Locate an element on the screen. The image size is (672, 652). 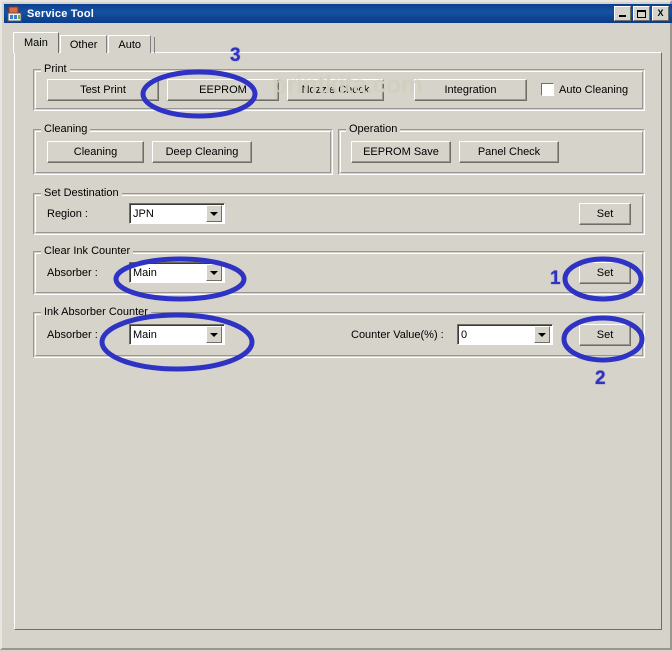
operation-group-body: EEPROM Save Panel Check is located at coordinates (491, 152).